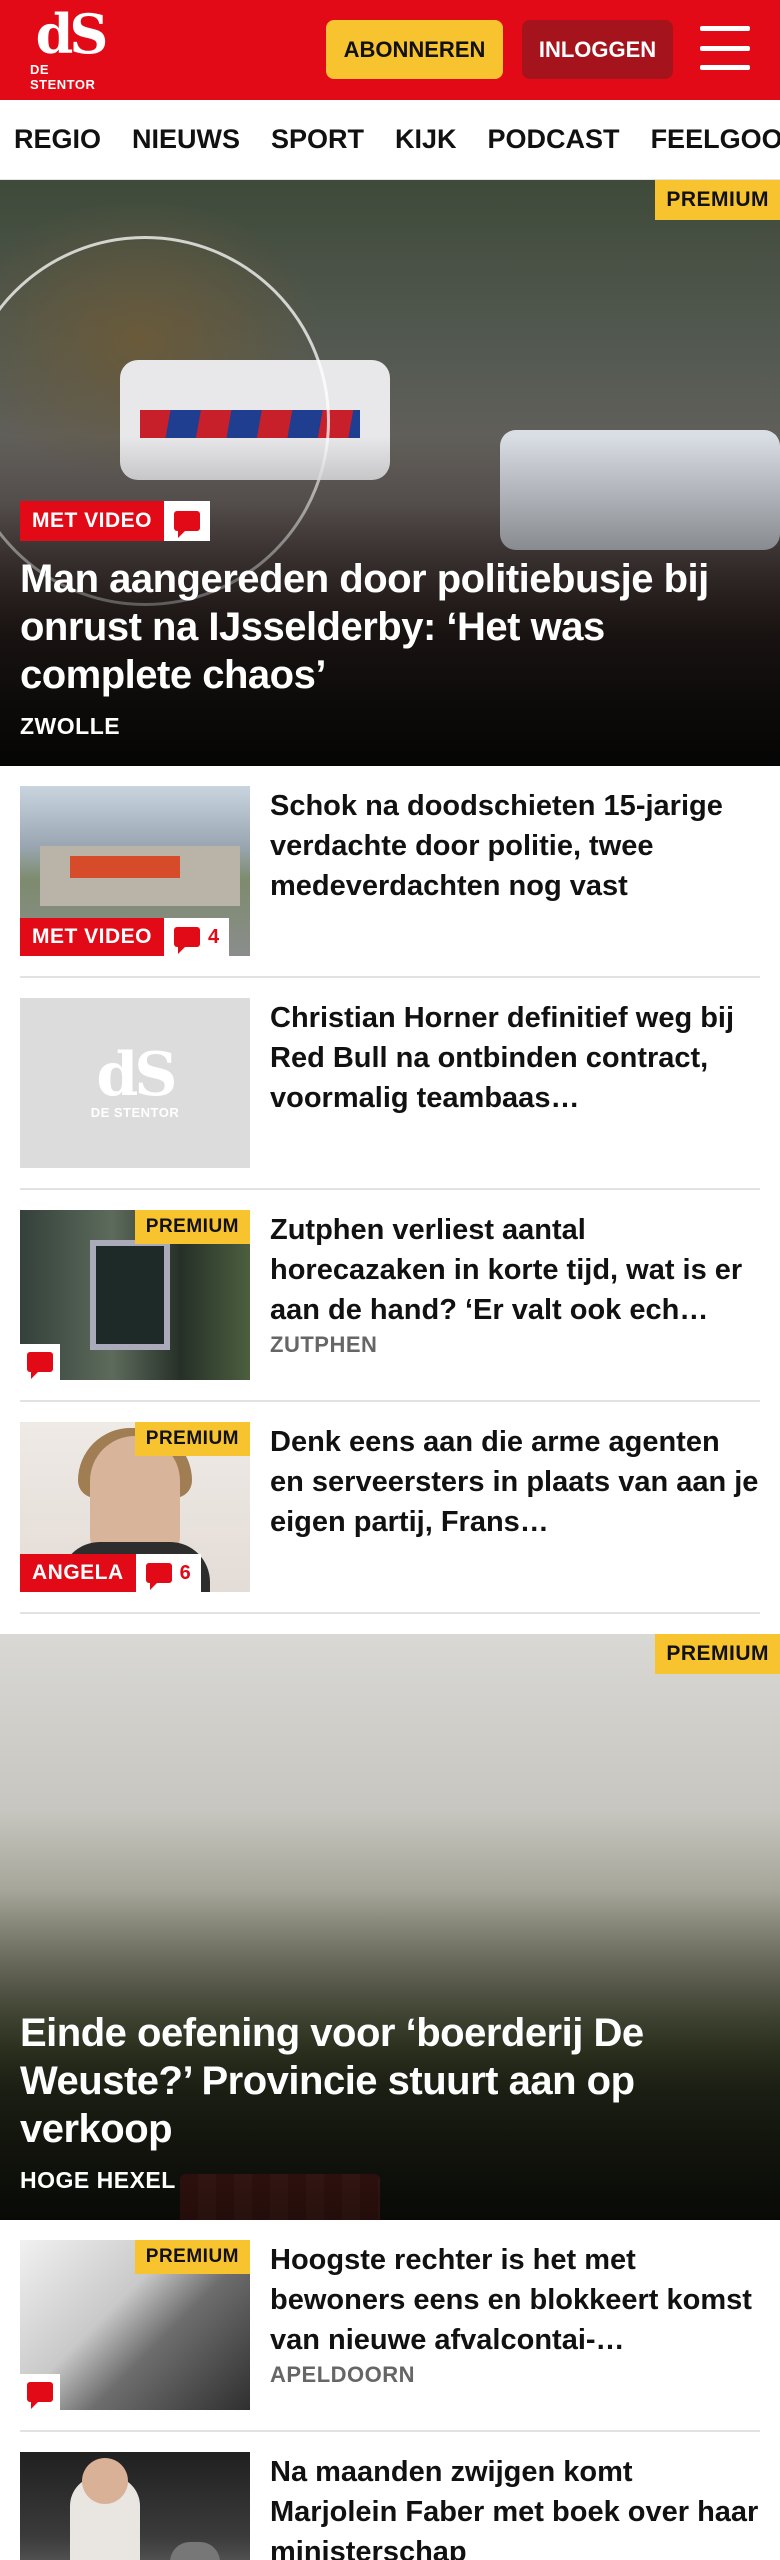  I want to click on top-bar: dS DE STENTOR ABONNEREN INLOGGEN, so click(390, 50).